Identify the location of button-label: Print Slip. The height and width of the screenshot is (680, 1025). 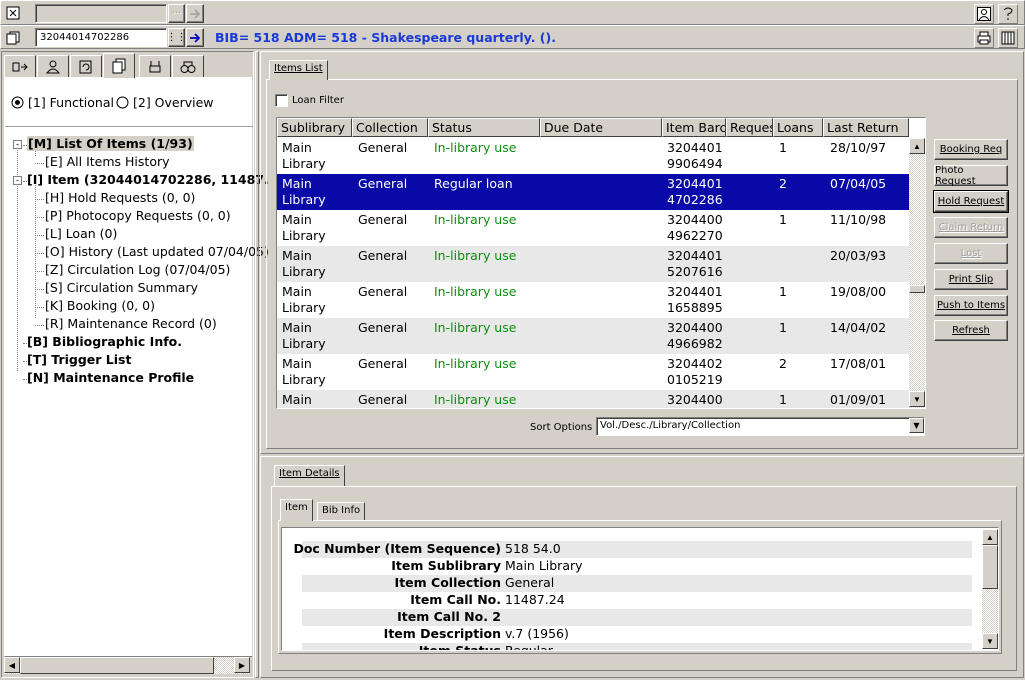
(971, 279).